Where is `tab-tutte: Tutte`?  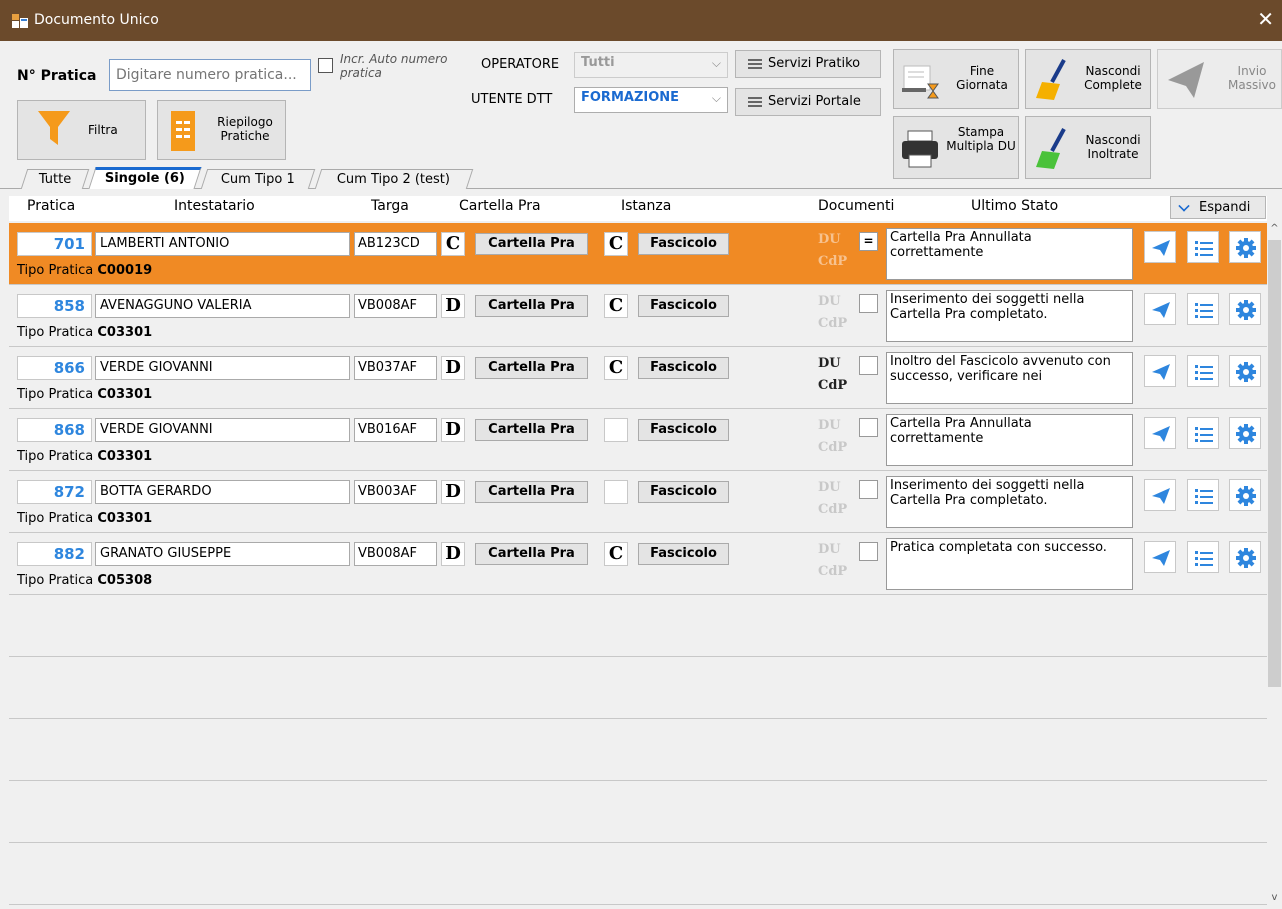
tab-tutte: Tutte is located at coordinates (55, 179).